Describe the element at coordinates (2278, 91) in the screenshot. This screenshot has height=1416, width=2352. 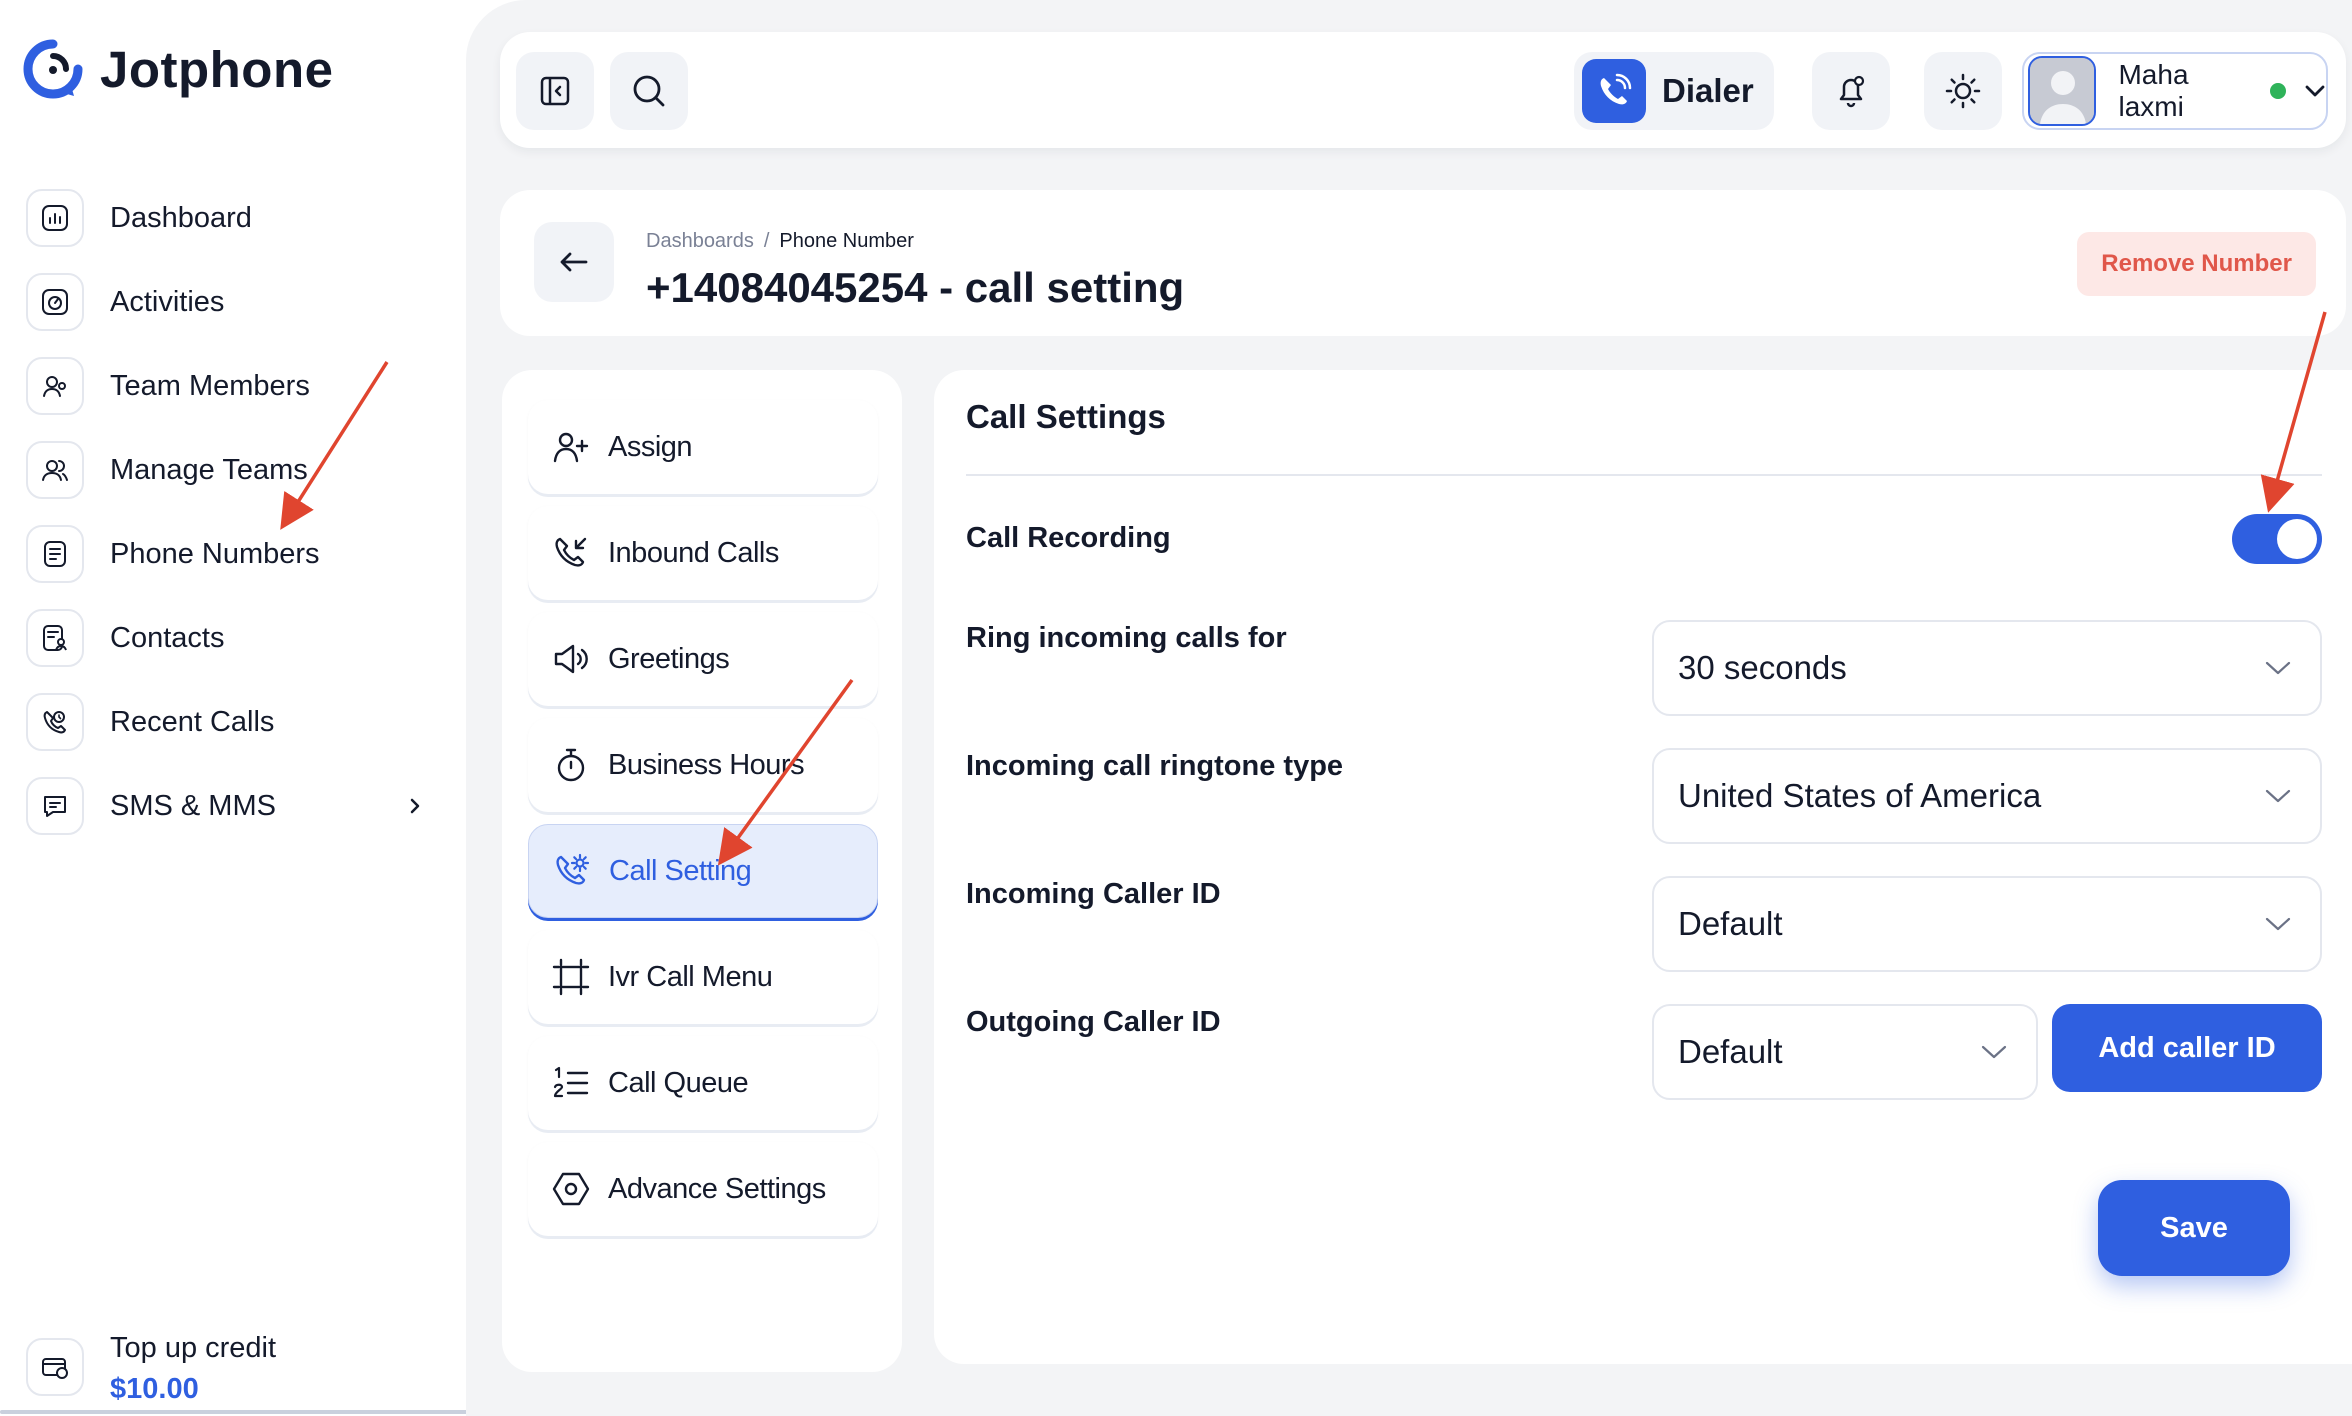
I see `online-status-dot` at that location.